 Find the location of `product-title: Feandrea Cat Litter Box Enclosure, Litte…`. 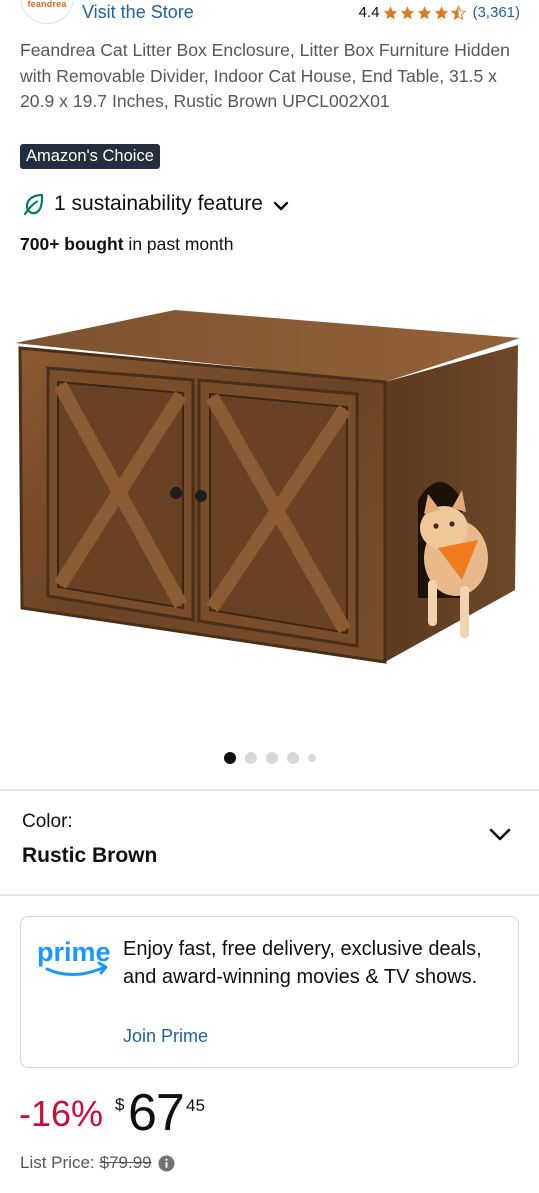

product-title: Feandrea Cat Litter Box Enclosure, Litte… is located at coordinates (265, 75).